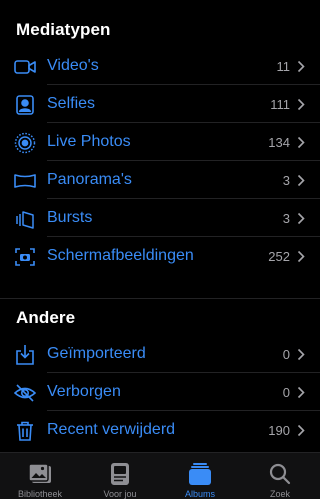  Describe the element at coordinates (160, 180) in the screenshot. I see `album-row-panoramas: Panorama's 3` at that location.